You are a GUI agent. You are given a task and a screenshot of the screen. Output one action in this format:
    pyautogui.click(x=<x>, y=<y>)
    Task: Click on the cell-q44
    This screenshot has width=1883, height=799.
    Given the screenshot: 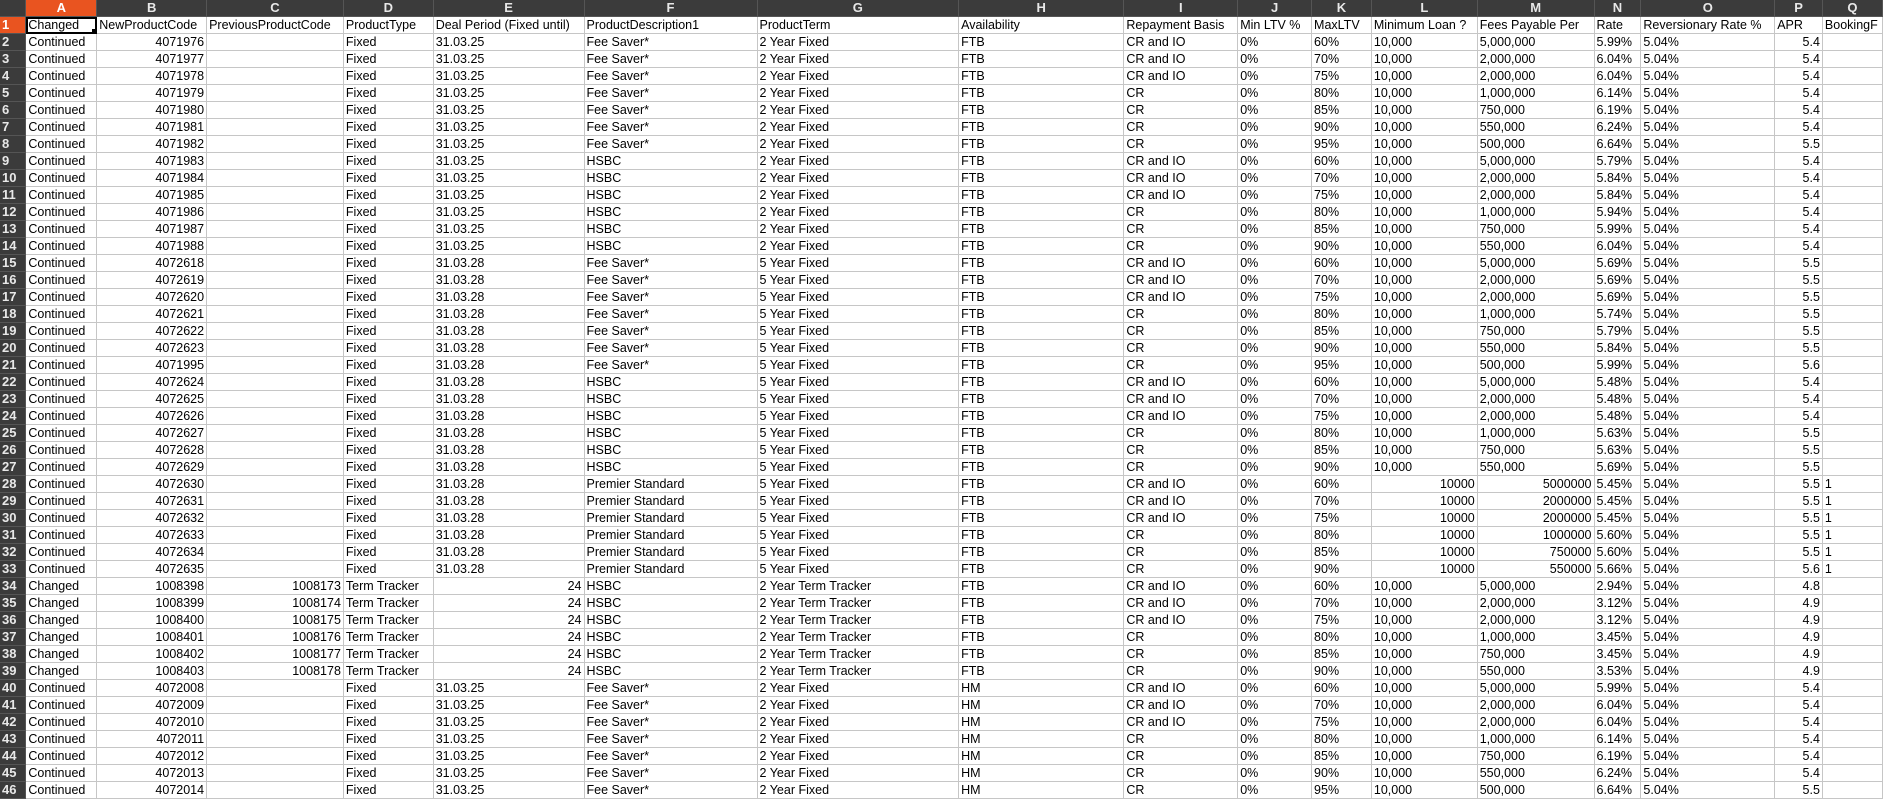 What is the action you would take?
    pyautogui.click(x=1852, y=756)
    